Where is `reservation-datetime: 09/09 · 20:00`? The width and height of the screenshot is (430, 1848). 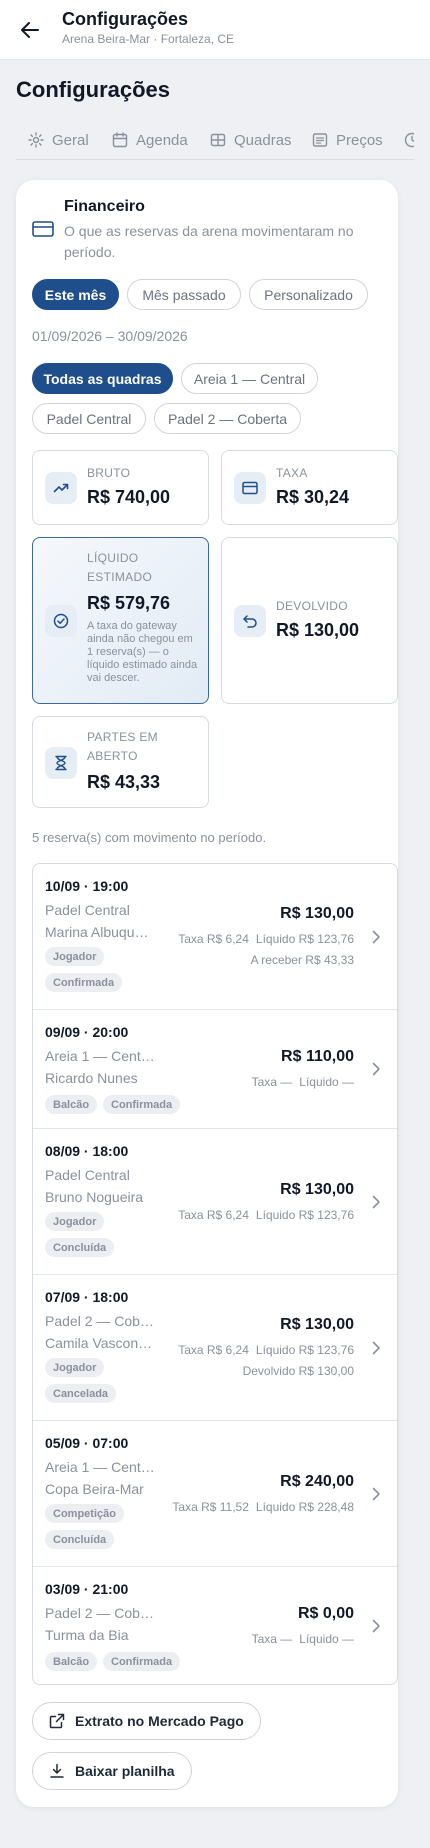
reservation-datetime: 09/09 · 20:00 is located at coordinates (87, 1032).